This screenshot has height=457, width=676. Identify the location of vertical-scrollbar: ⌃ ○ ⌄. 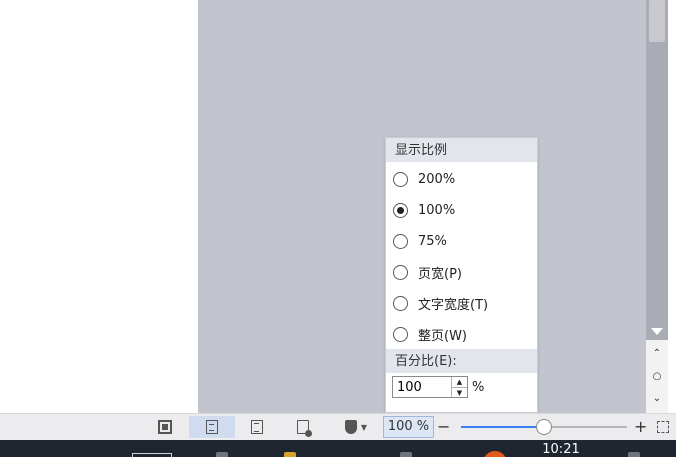
(657, 206).